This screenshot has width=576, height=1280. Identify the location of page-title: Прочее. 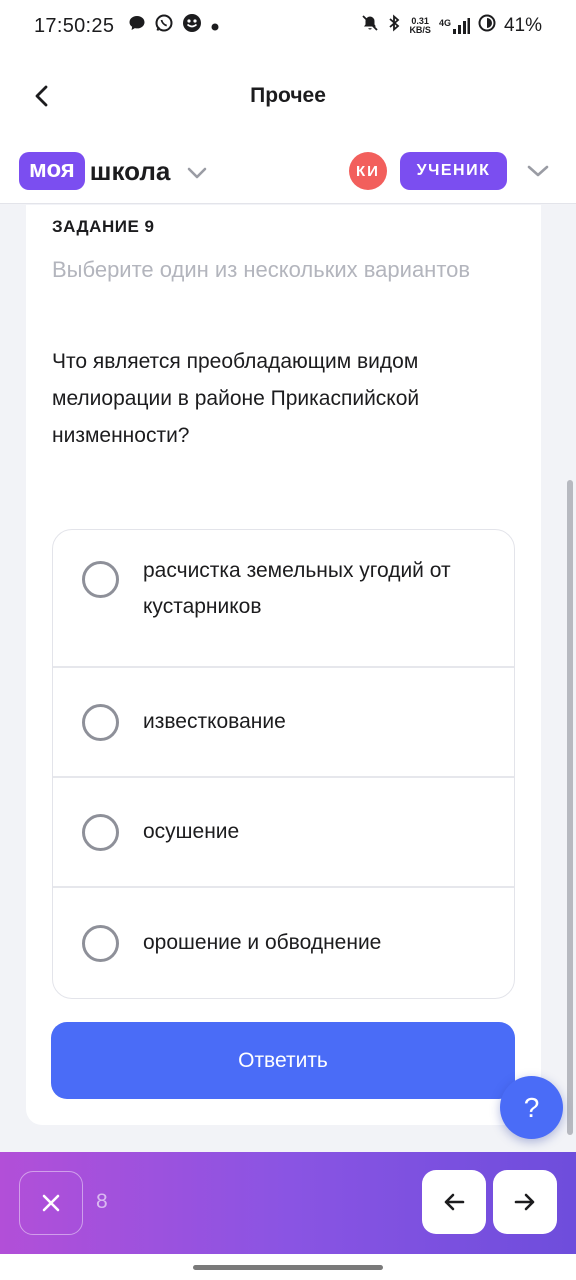
(288, 95).